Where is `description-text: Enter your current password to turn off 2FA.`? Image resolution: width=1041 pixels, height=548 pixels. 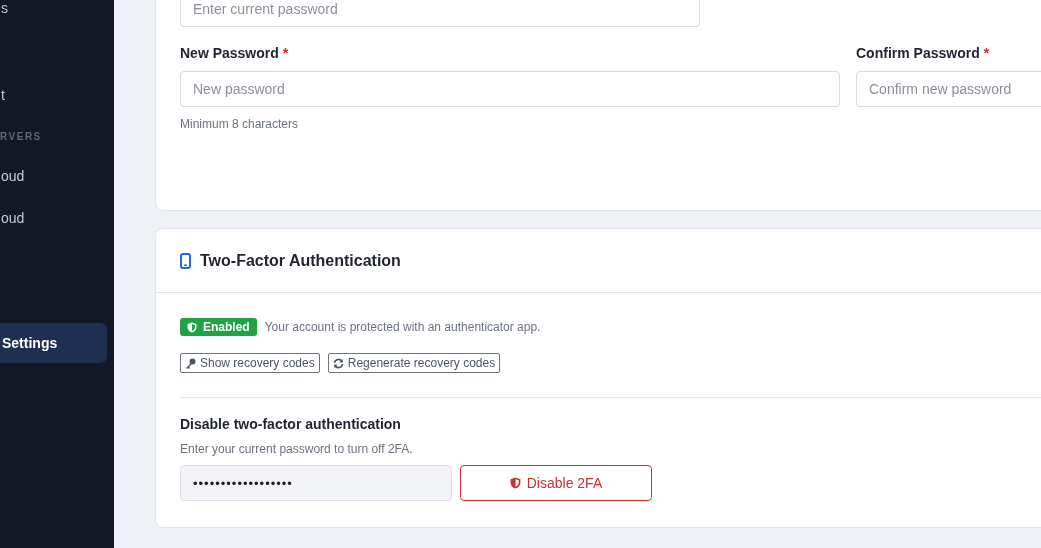
description-text: Enter your current password to turn off 2FA. is located at coordinates (297, 449).